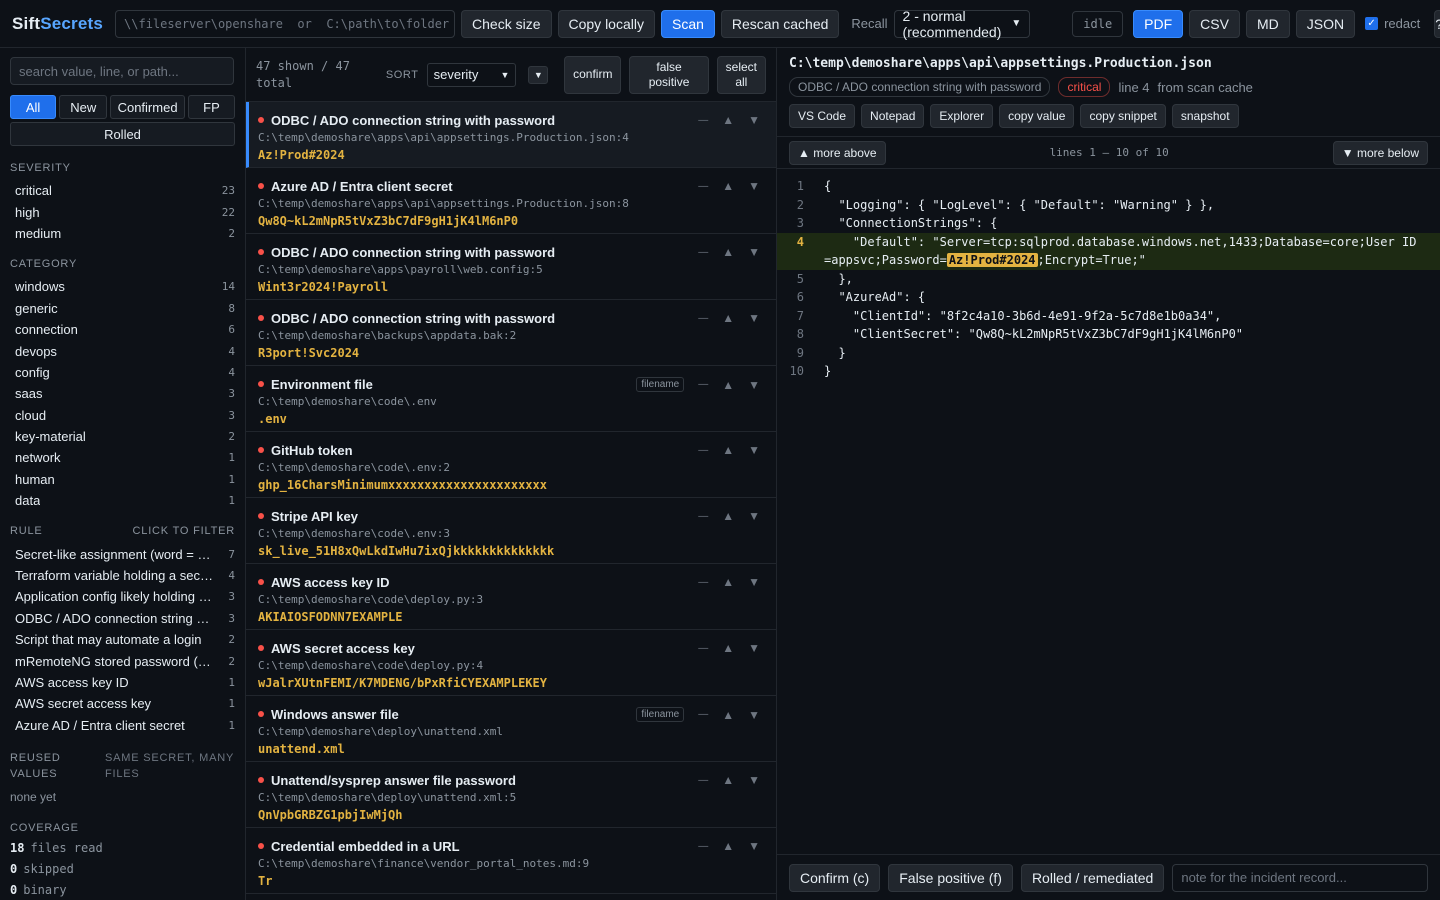 Image resolution: width=1440 pixels, height=900 pixels. I want to click on checkbox-checked-icon: ✓, so click(1372, 23).